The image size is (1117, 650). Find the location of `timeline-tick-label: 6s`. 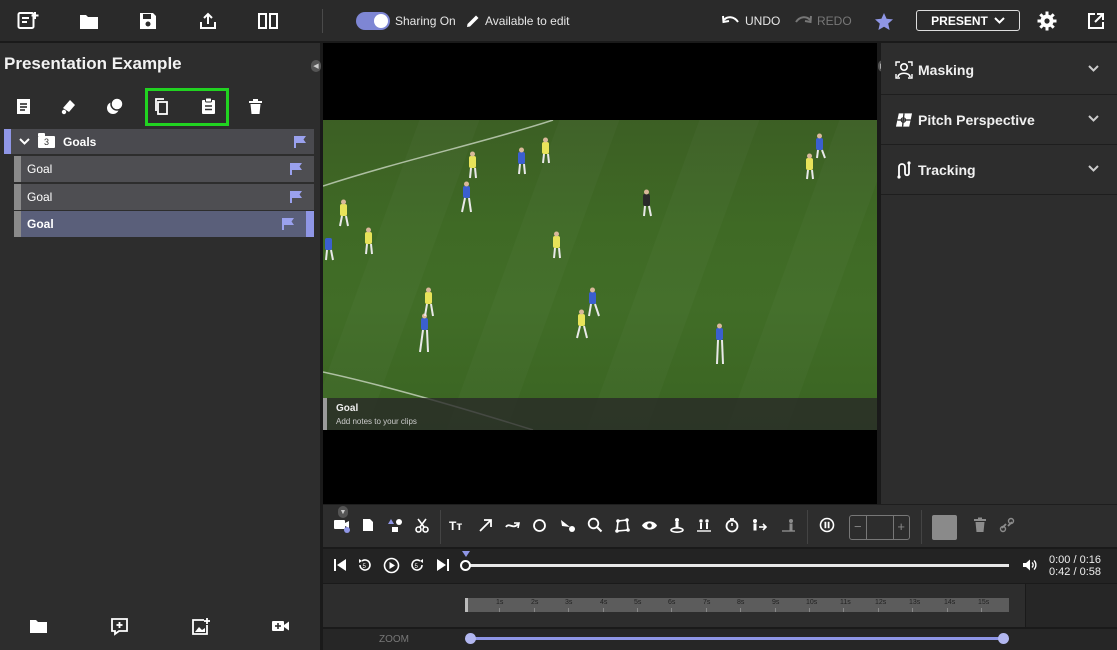

timeline-tick-label: 6s is located at coordinates (672, 602).